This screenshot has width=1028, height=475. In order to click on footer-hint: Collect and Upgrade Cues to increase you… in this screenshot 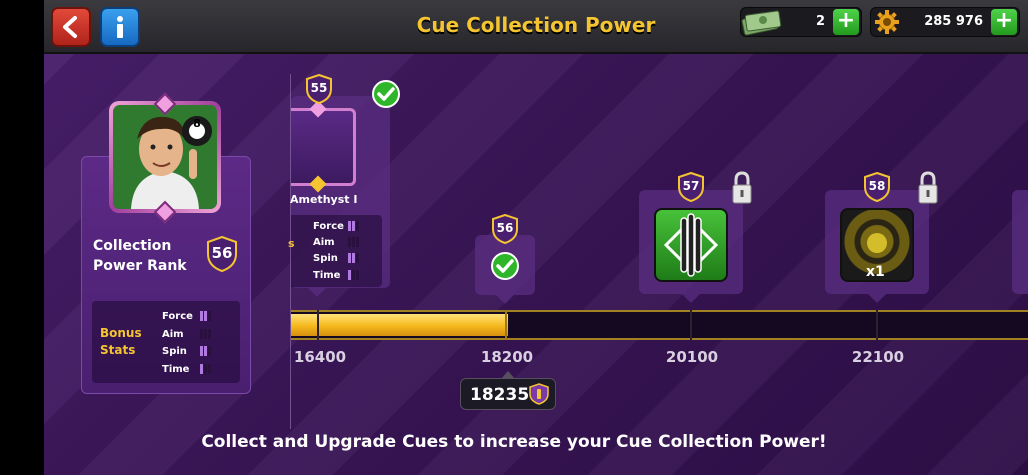, I will do `click(514, 442)`.